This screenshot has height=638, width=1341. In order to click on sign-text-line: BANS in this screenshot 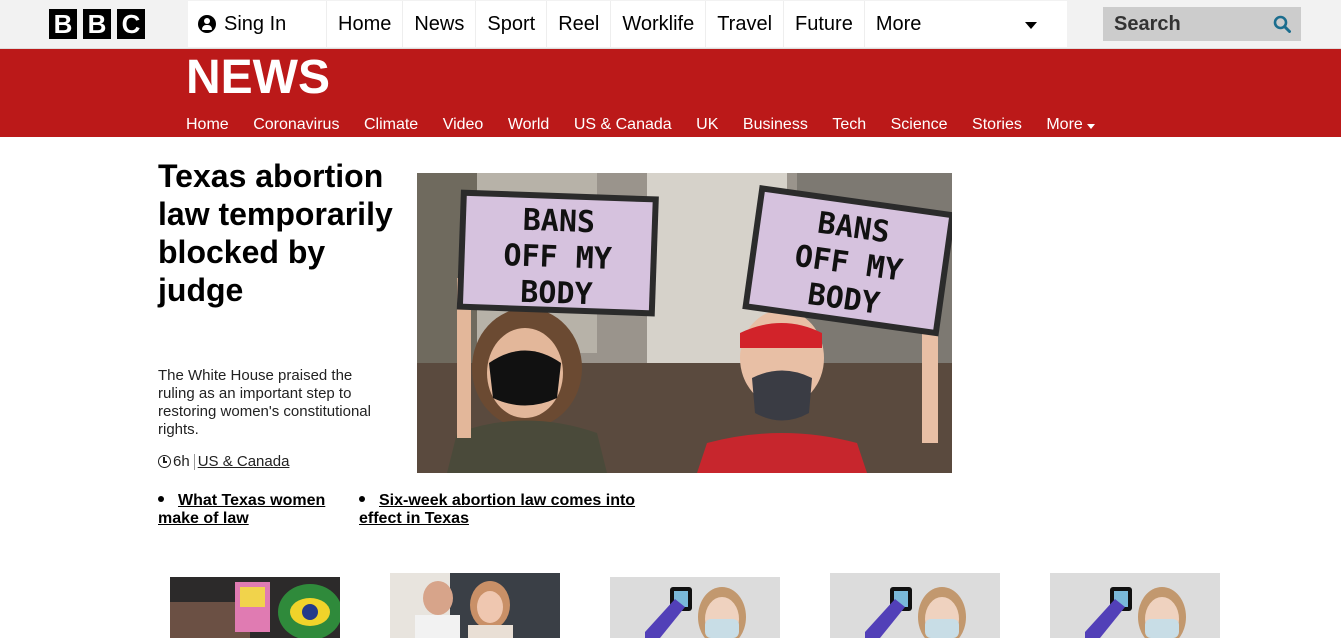, I will do `click(558, 222)`.